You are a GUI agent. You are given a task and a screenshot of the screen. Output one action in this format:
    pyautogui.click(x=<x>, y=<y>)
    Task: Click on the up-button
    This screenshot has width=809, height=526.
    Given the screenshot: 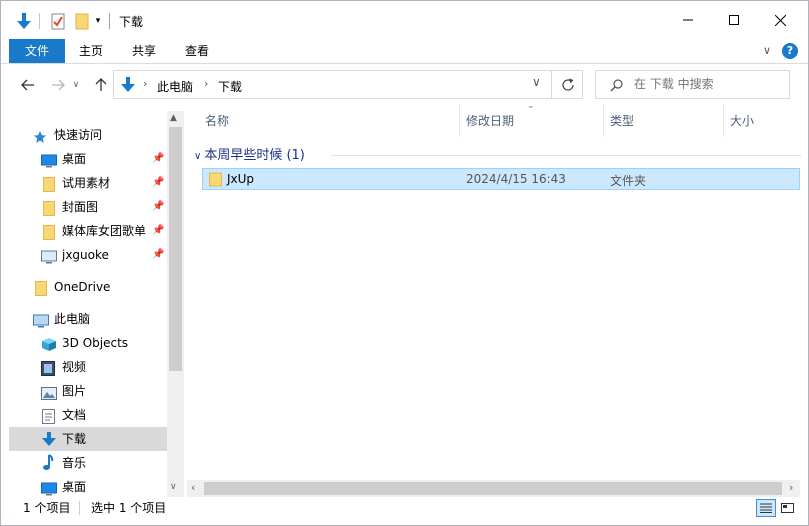 What is the action you would take?
    pyautogui.click(x=101, y=85)
    